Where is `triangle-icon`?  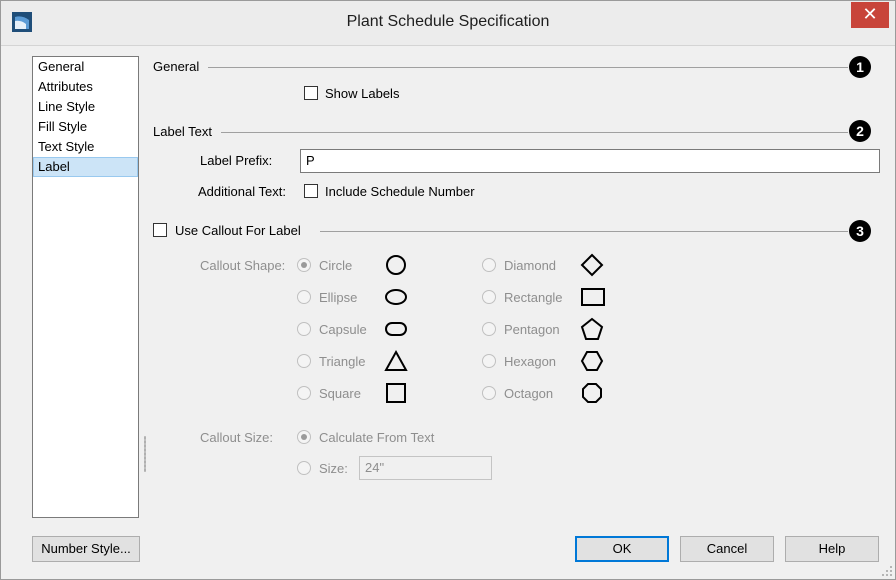
triangle-icon is located at coordinates (396, 360).